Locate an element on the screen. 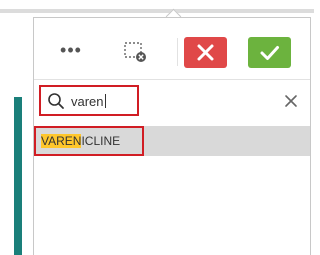 The width and height of the screenshot is (320, 255). search-match-highlight: VAREN is located at coordinates (61, 141).